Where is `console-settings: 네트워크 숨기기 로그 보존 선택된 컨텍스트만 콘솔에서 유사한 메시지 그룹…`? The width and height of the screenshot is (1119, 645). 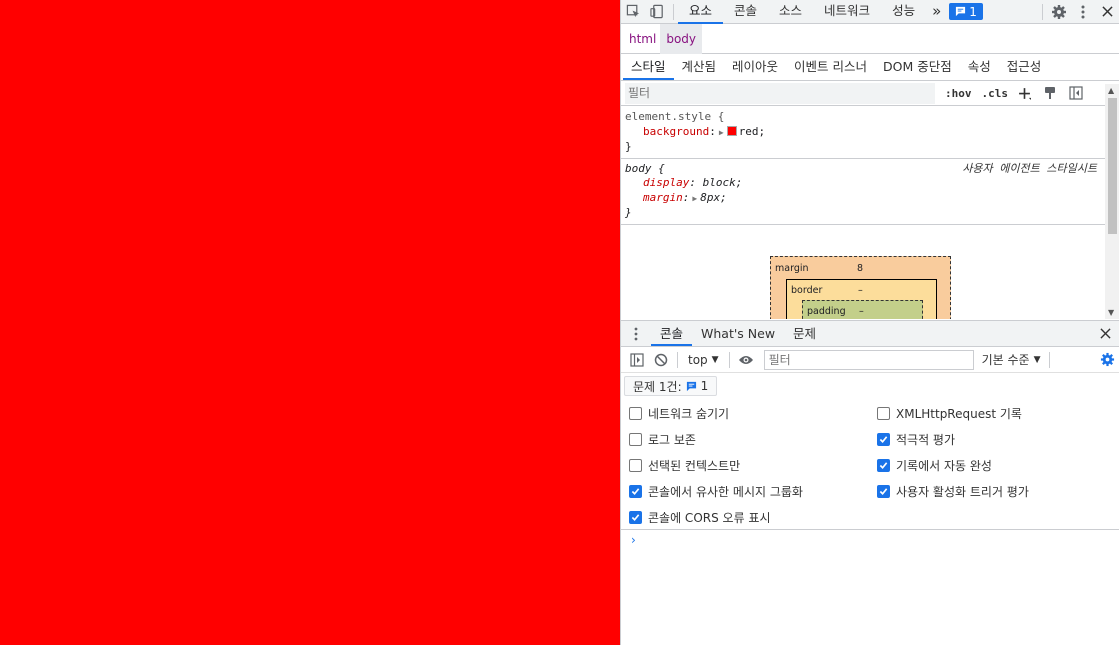 console-settings: 네트워크 숨기기 로그 보존 선택된 컨텍스트만 콘솔에서 유사한 메시지 그룹… is located at coordinates (870, 465).